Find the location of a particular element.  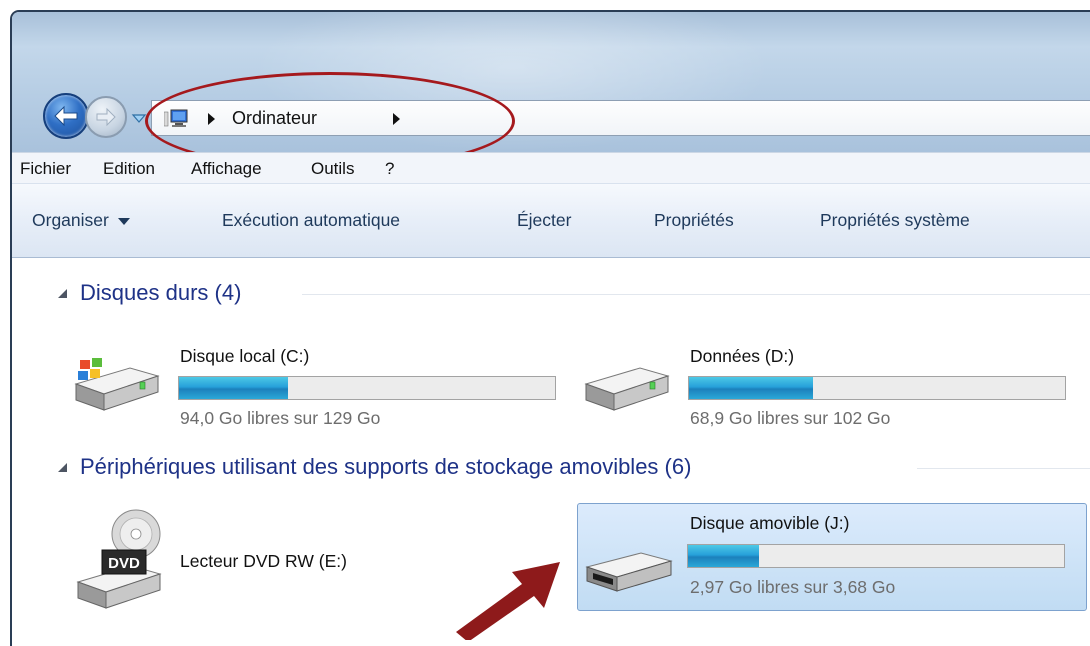

menu-edition: Edition is located at coordinates (129, 169).